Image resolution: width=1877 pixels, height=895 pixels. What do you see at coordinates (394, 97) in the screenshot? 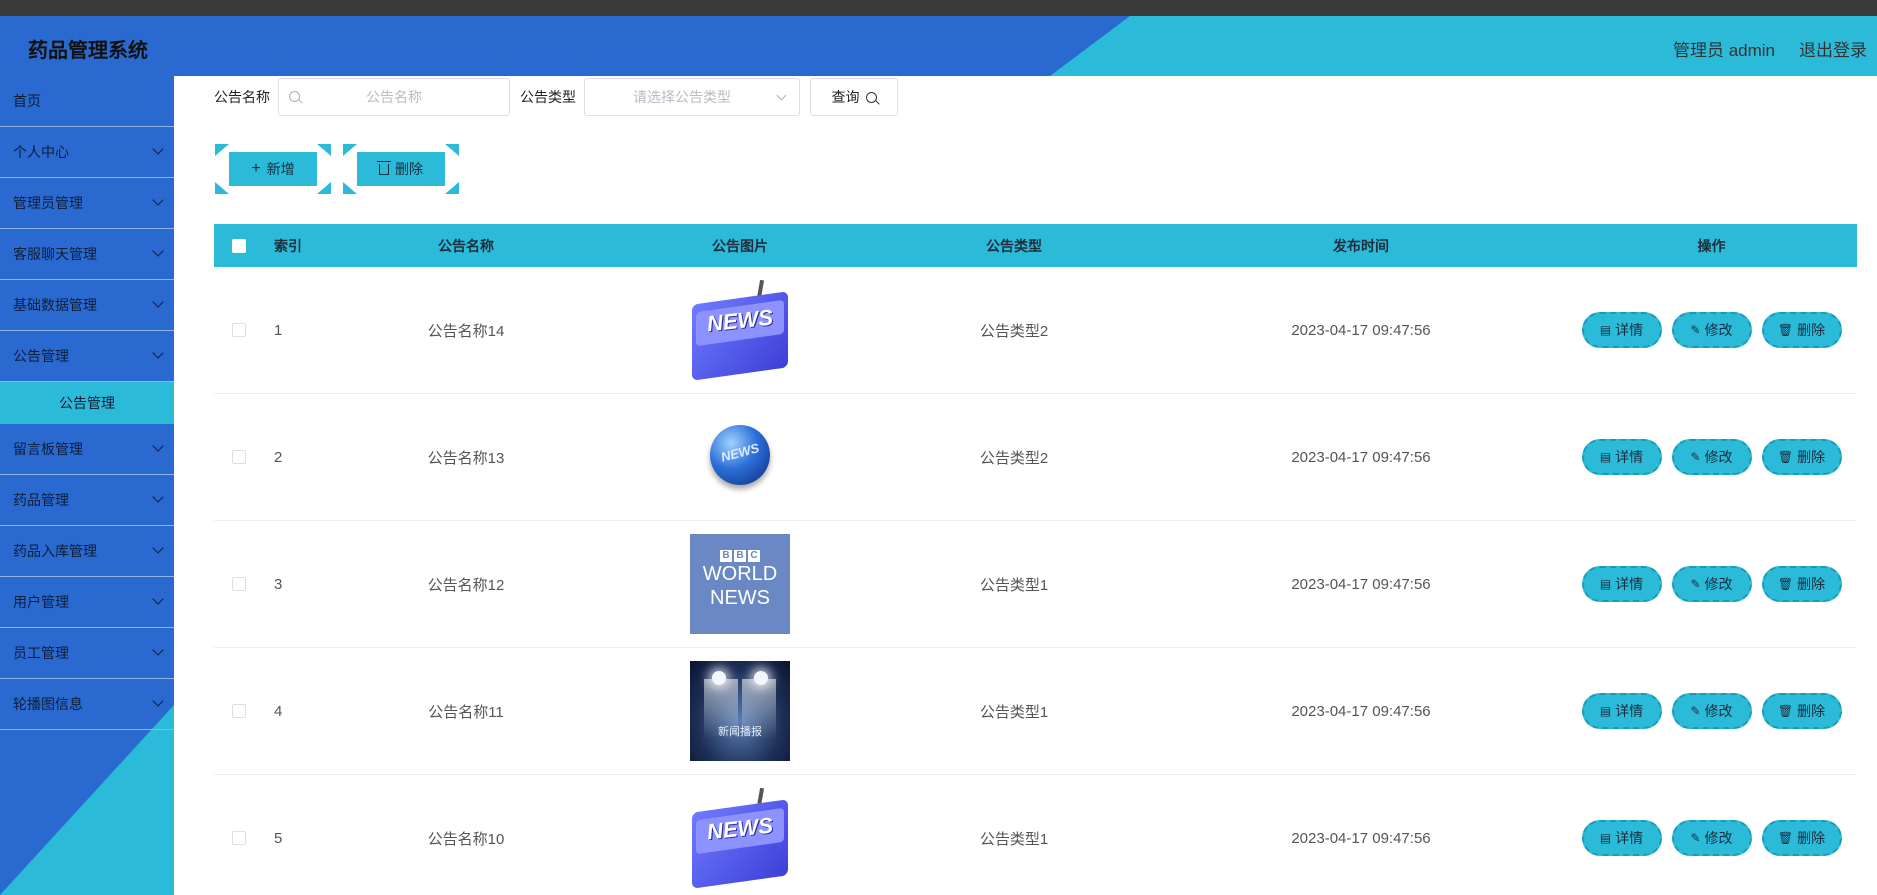
I see `notice-name-input: 公告名称` at bounding box center [394, 97].